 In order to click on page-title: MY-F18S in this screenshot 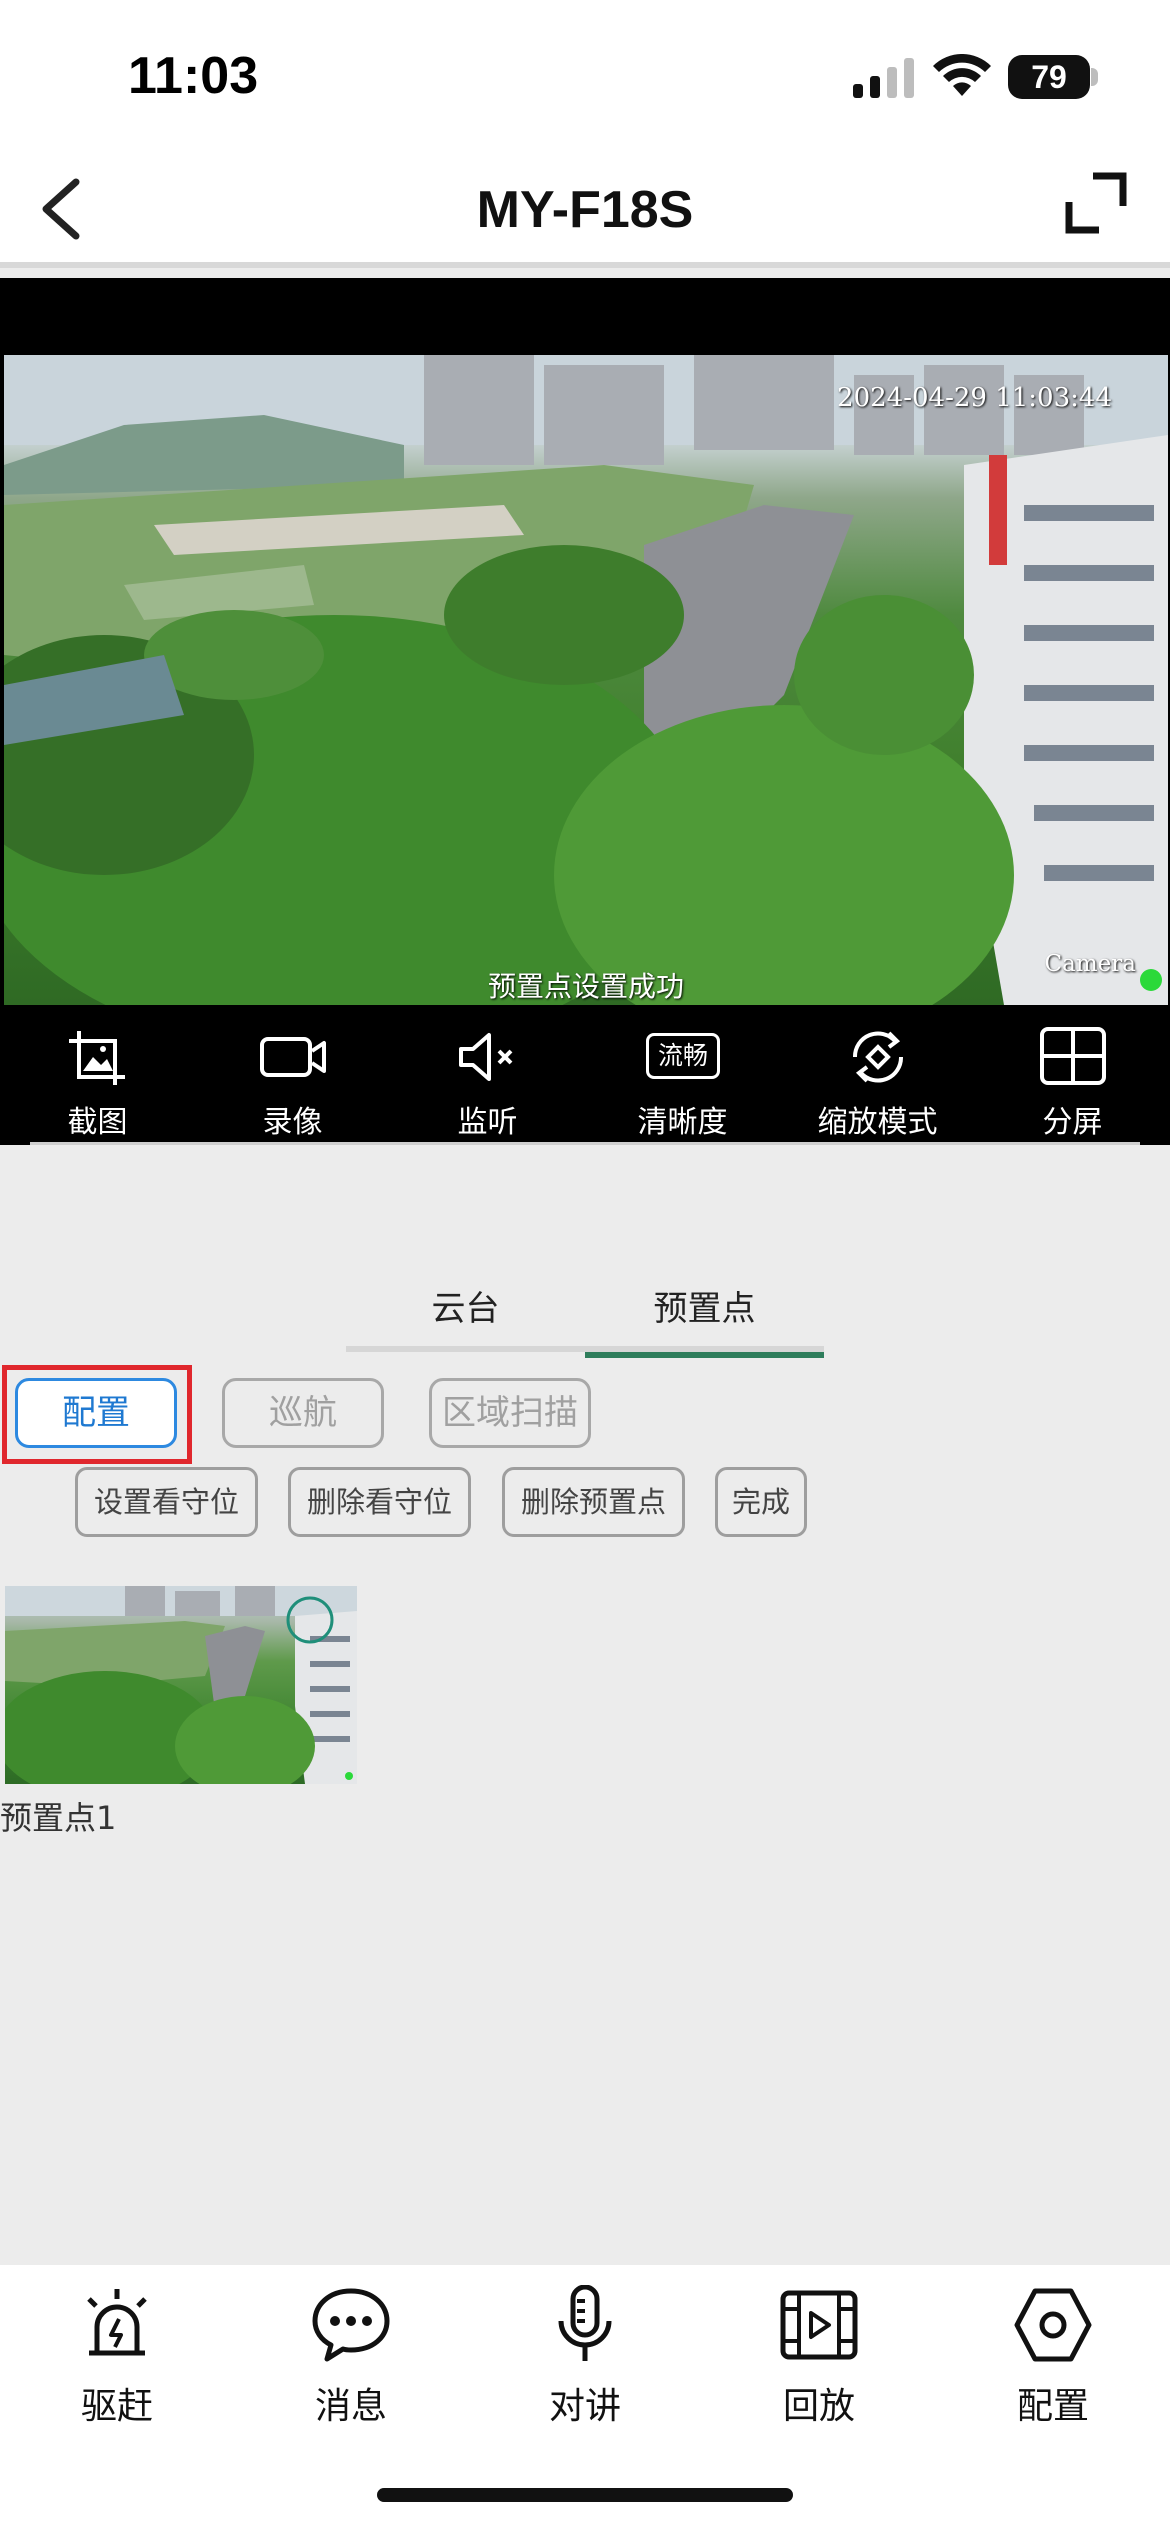, I will do `click(585, 210)`.